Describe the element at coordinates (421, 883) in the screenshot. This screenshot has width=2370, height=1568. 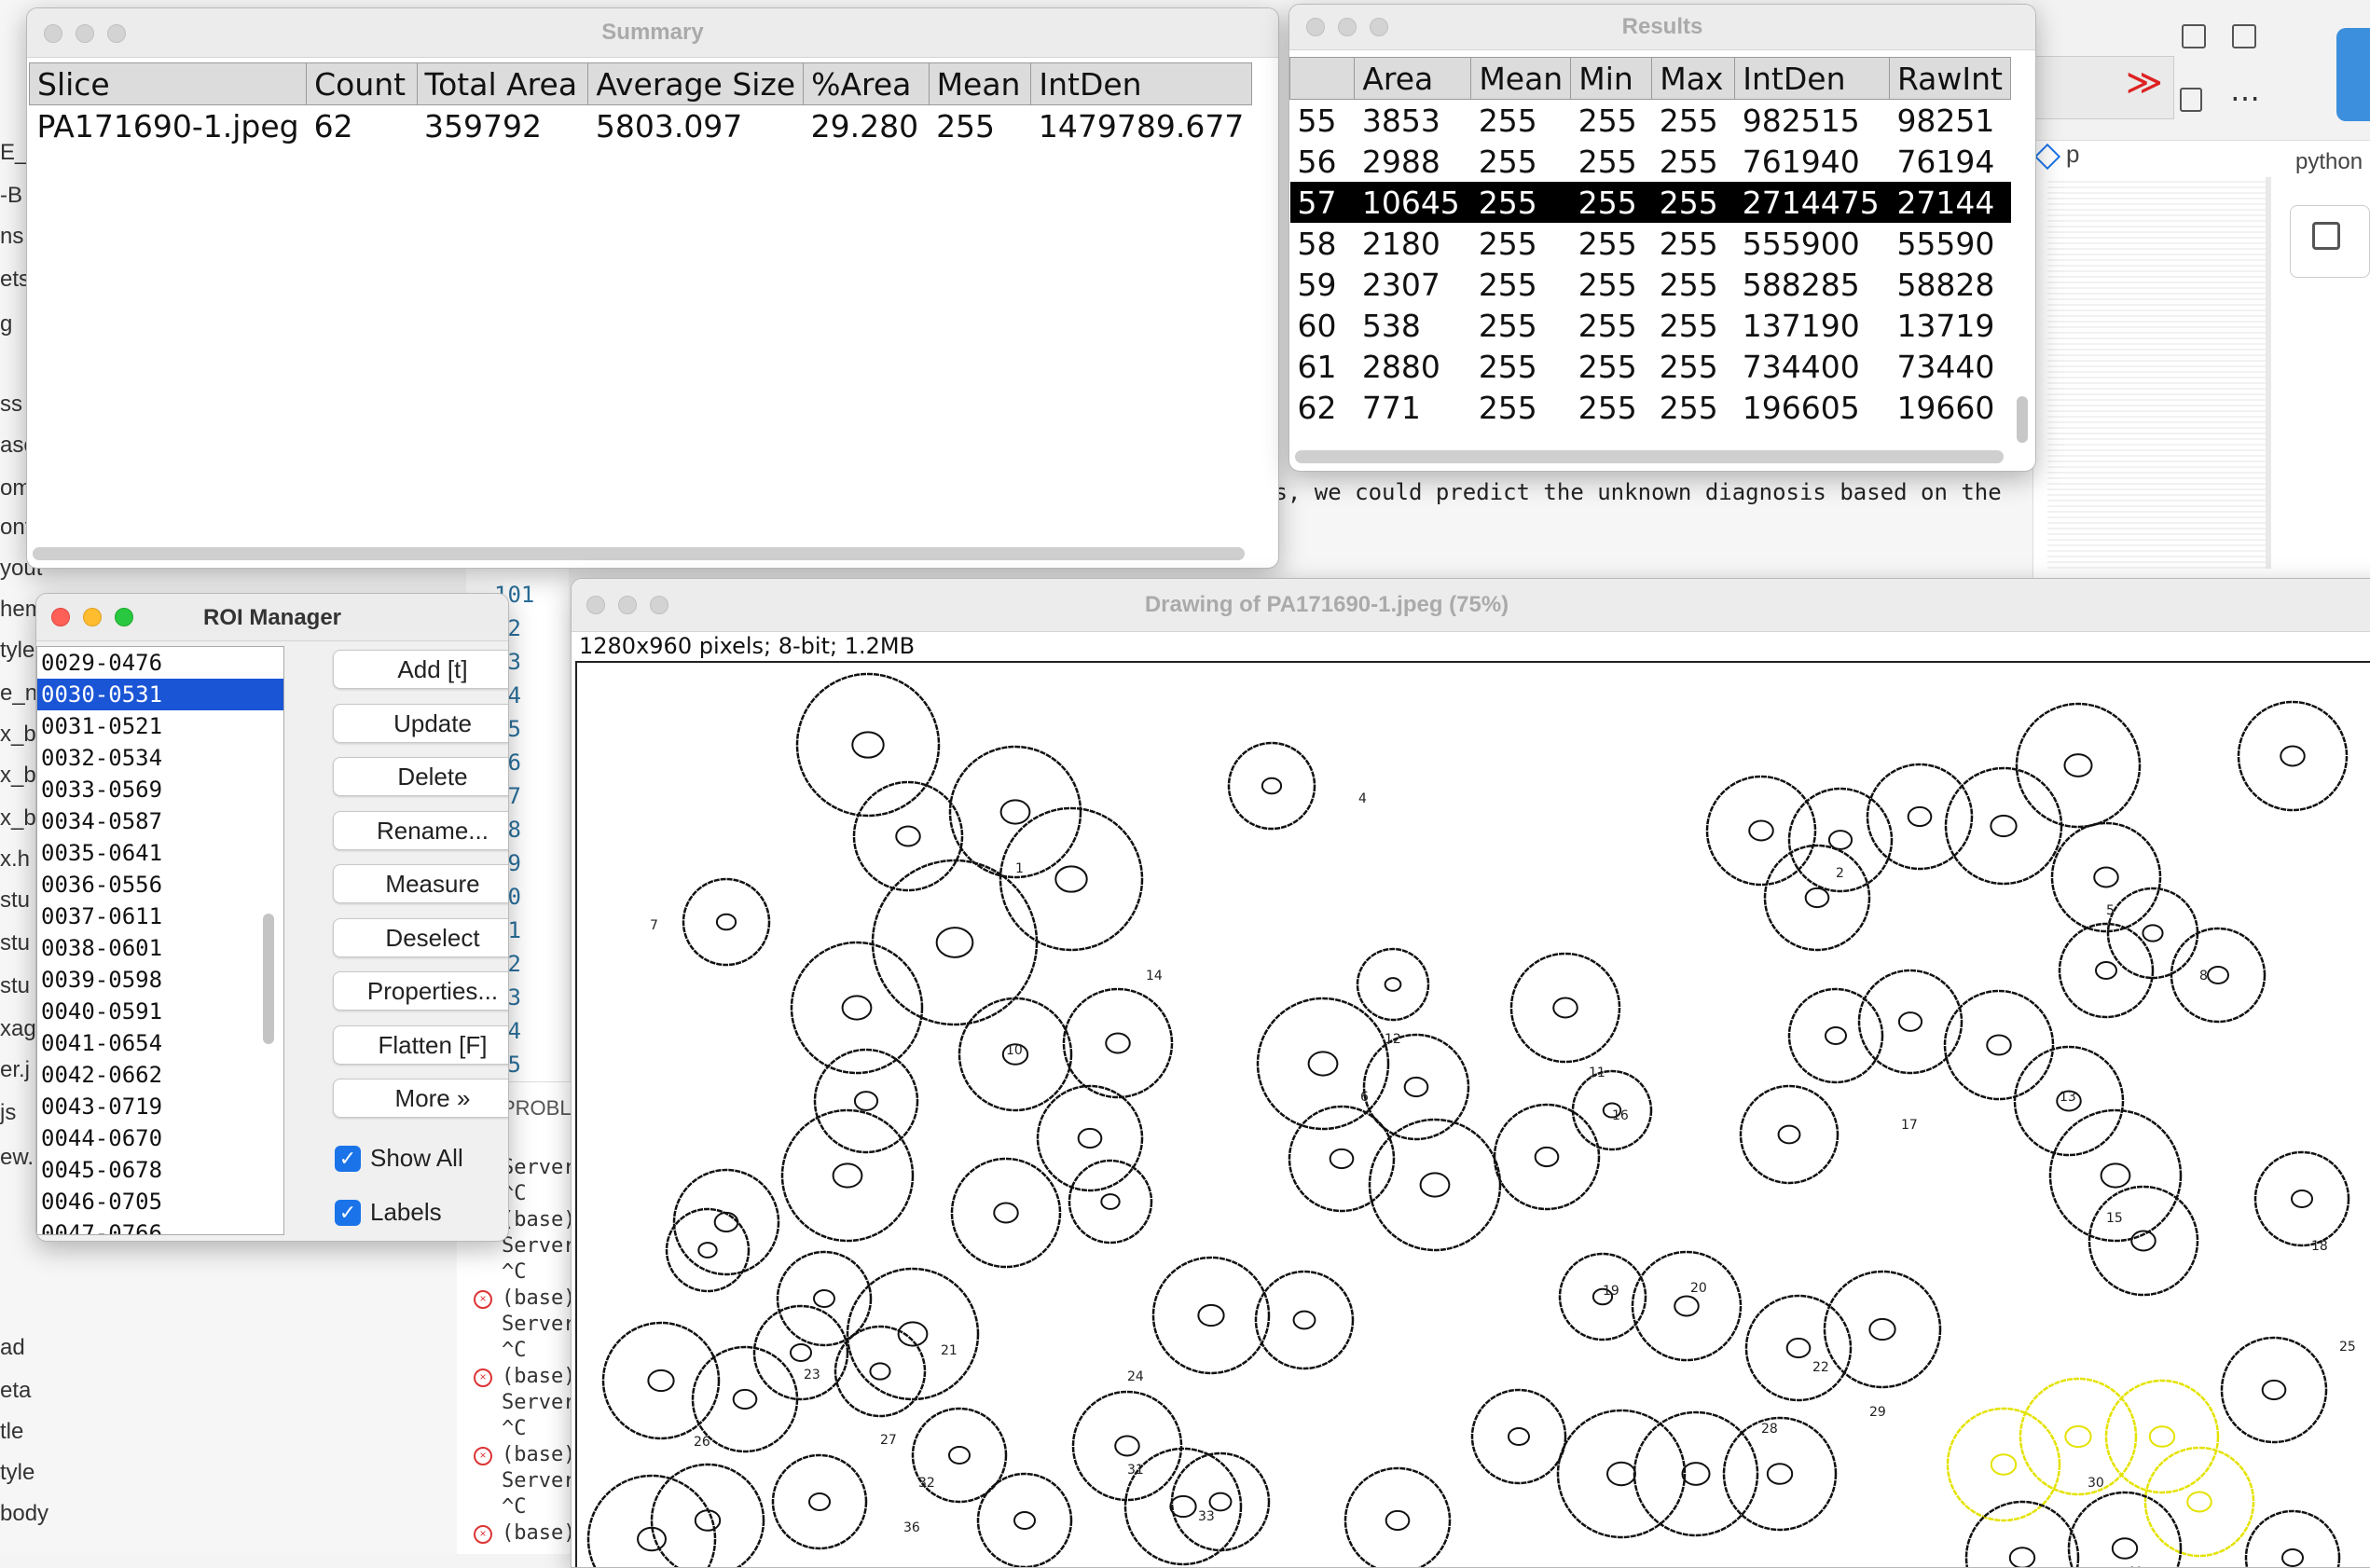
I see `measure-button: Measure` at that location.